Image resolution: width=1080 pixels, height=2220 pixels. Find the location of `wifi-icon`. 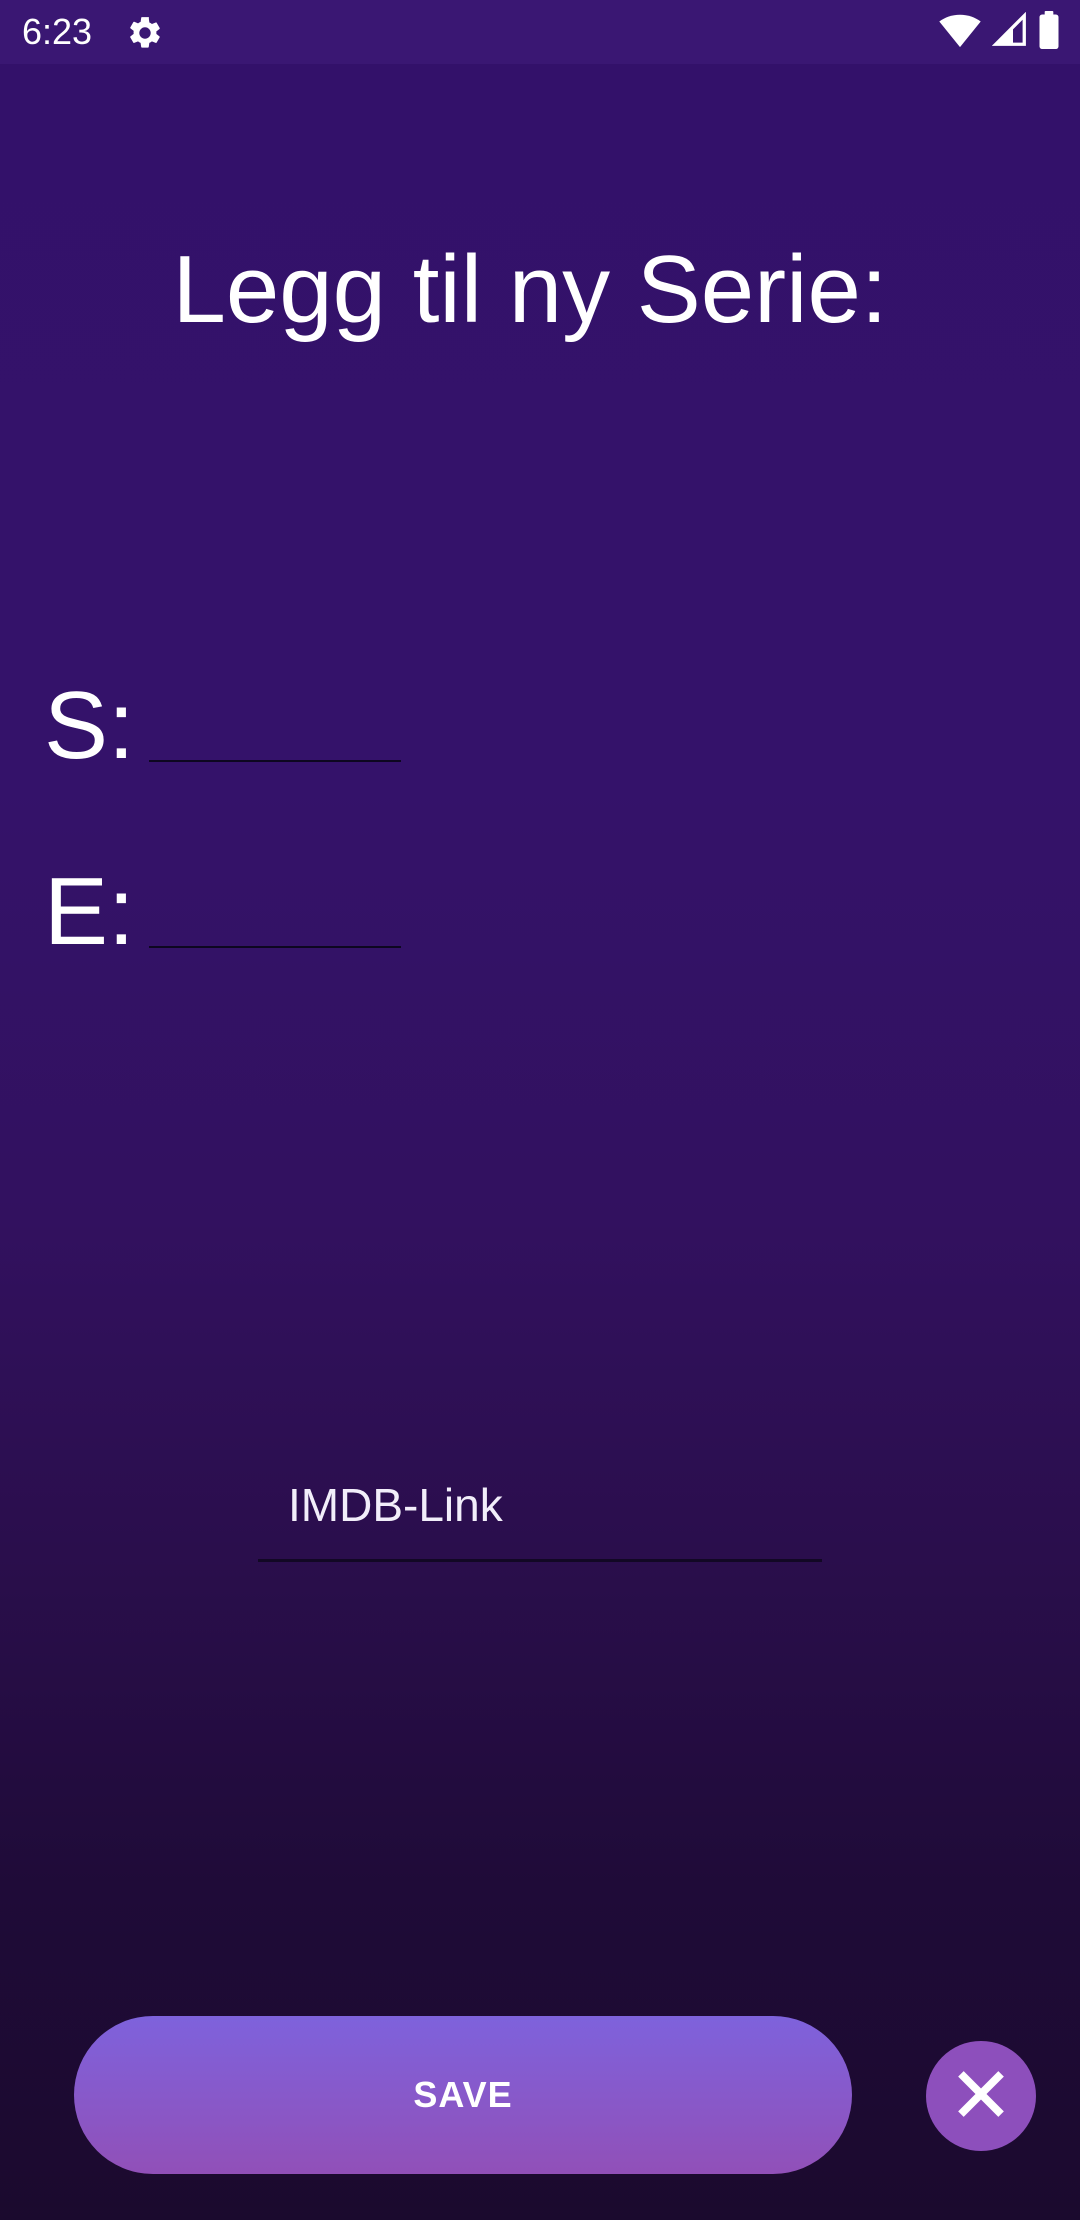

wifi-icon is located at coordinates (960, 32).